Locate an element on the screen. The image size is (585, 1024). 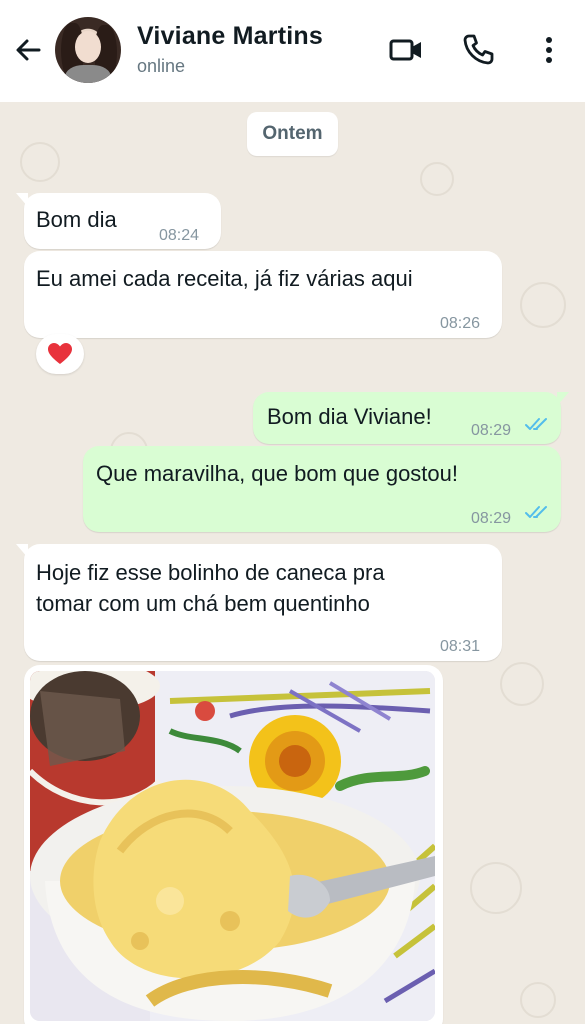
message-time: 08:24 is located at coordinates (179, 235).